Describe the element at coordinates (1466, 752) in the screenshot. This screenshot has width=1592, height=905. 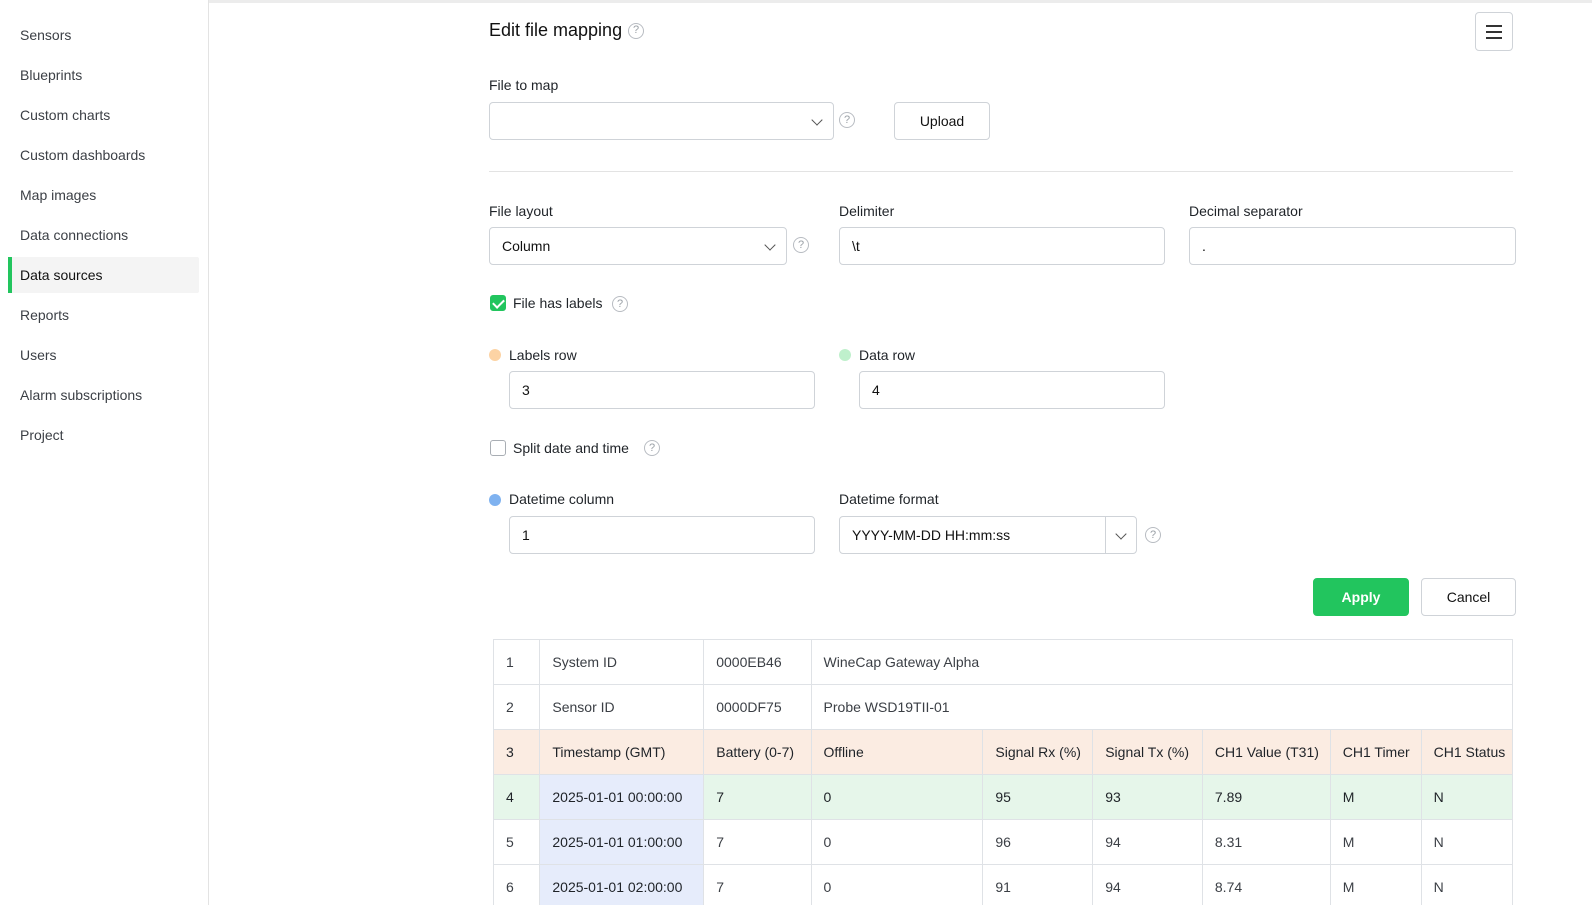
I see `header-cell: CH1 Status` at that location.